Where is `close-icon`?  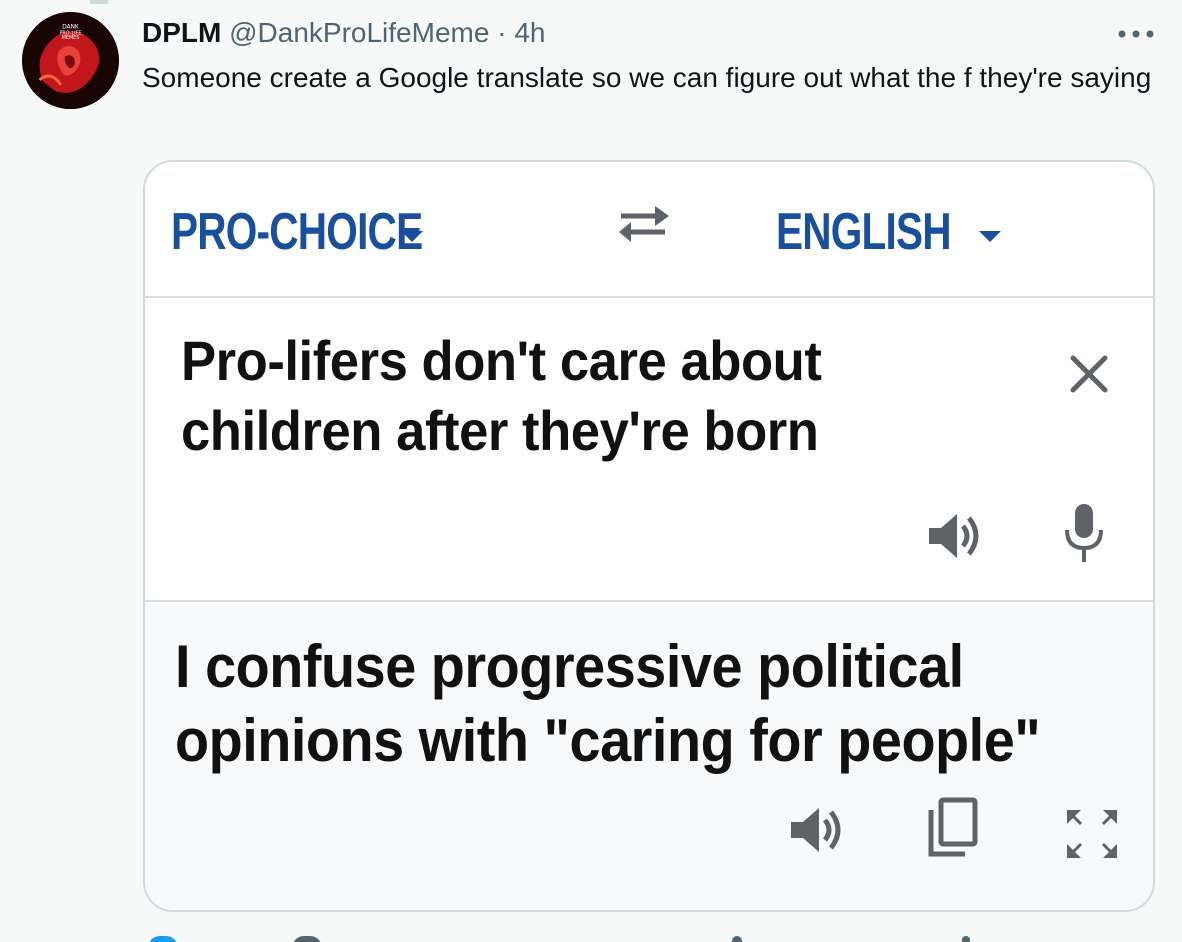
close-icon is located at coordinates (1089, 374).